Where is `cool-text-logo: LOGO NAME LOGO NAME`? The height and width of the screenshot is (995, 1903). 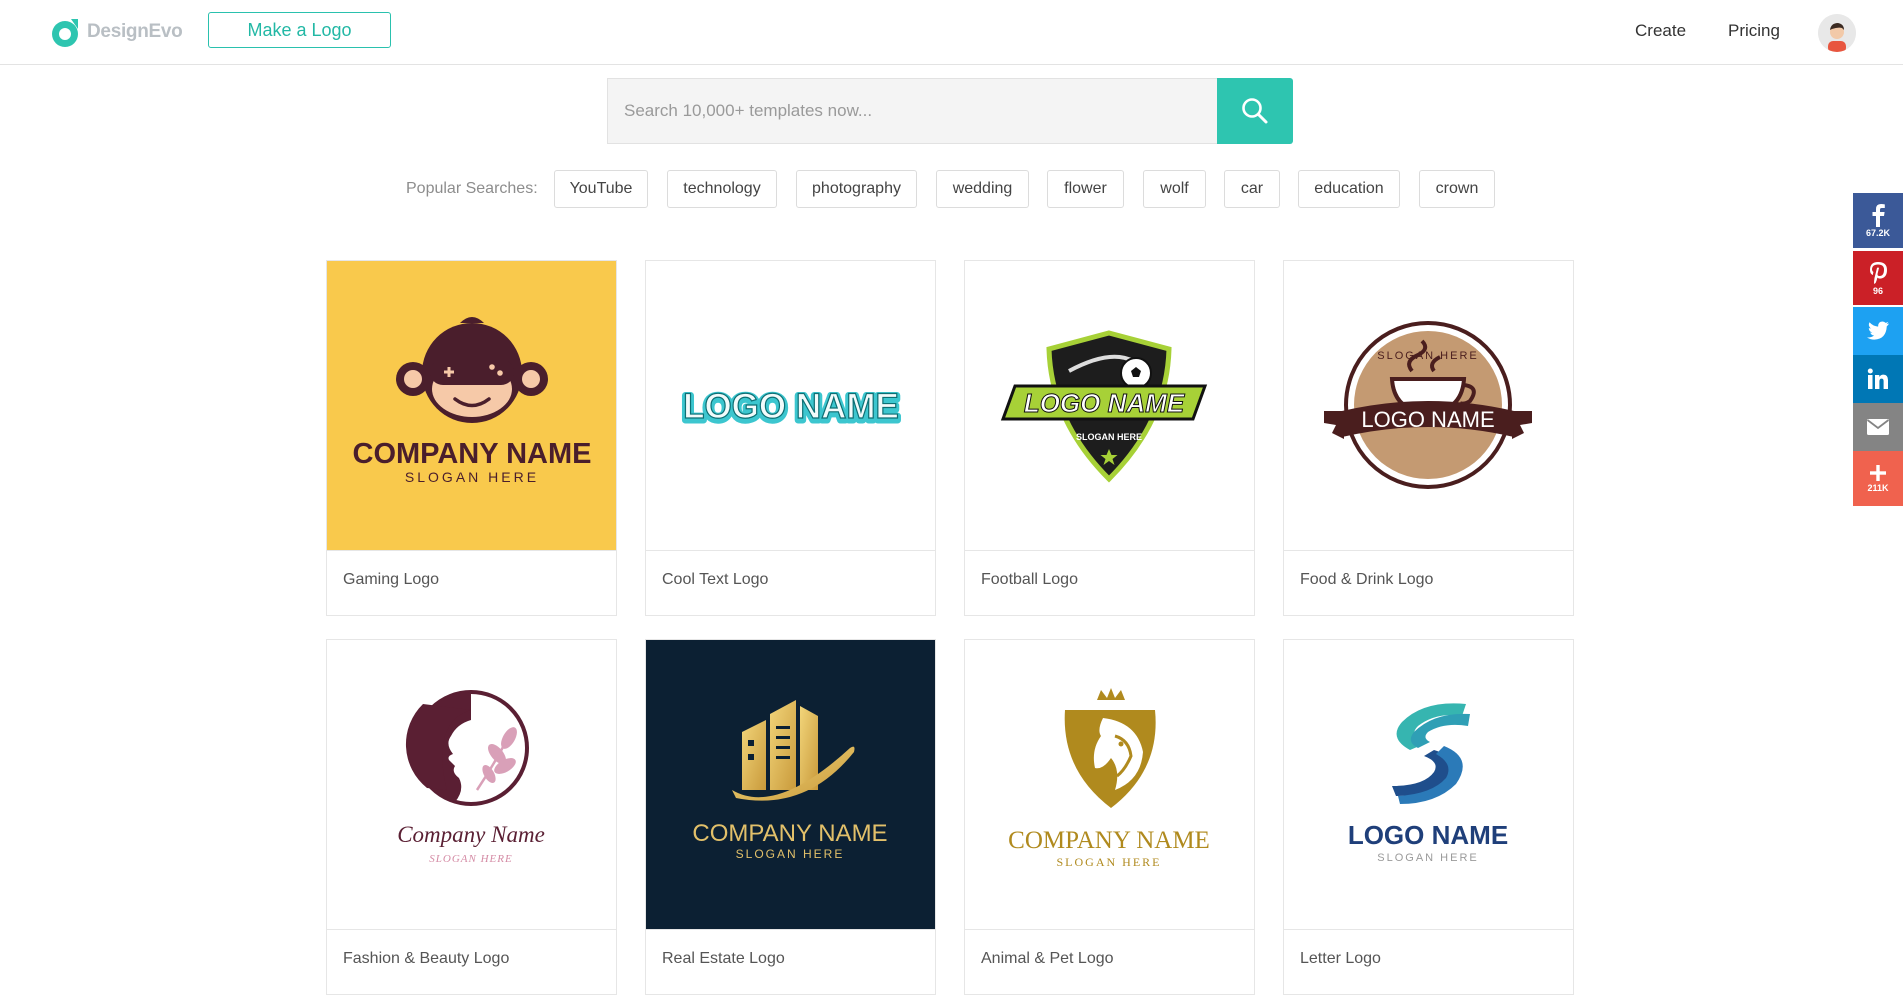
cool-text-logo: LOGO NAME LOGO NAME is located at coordinates (791, 409).